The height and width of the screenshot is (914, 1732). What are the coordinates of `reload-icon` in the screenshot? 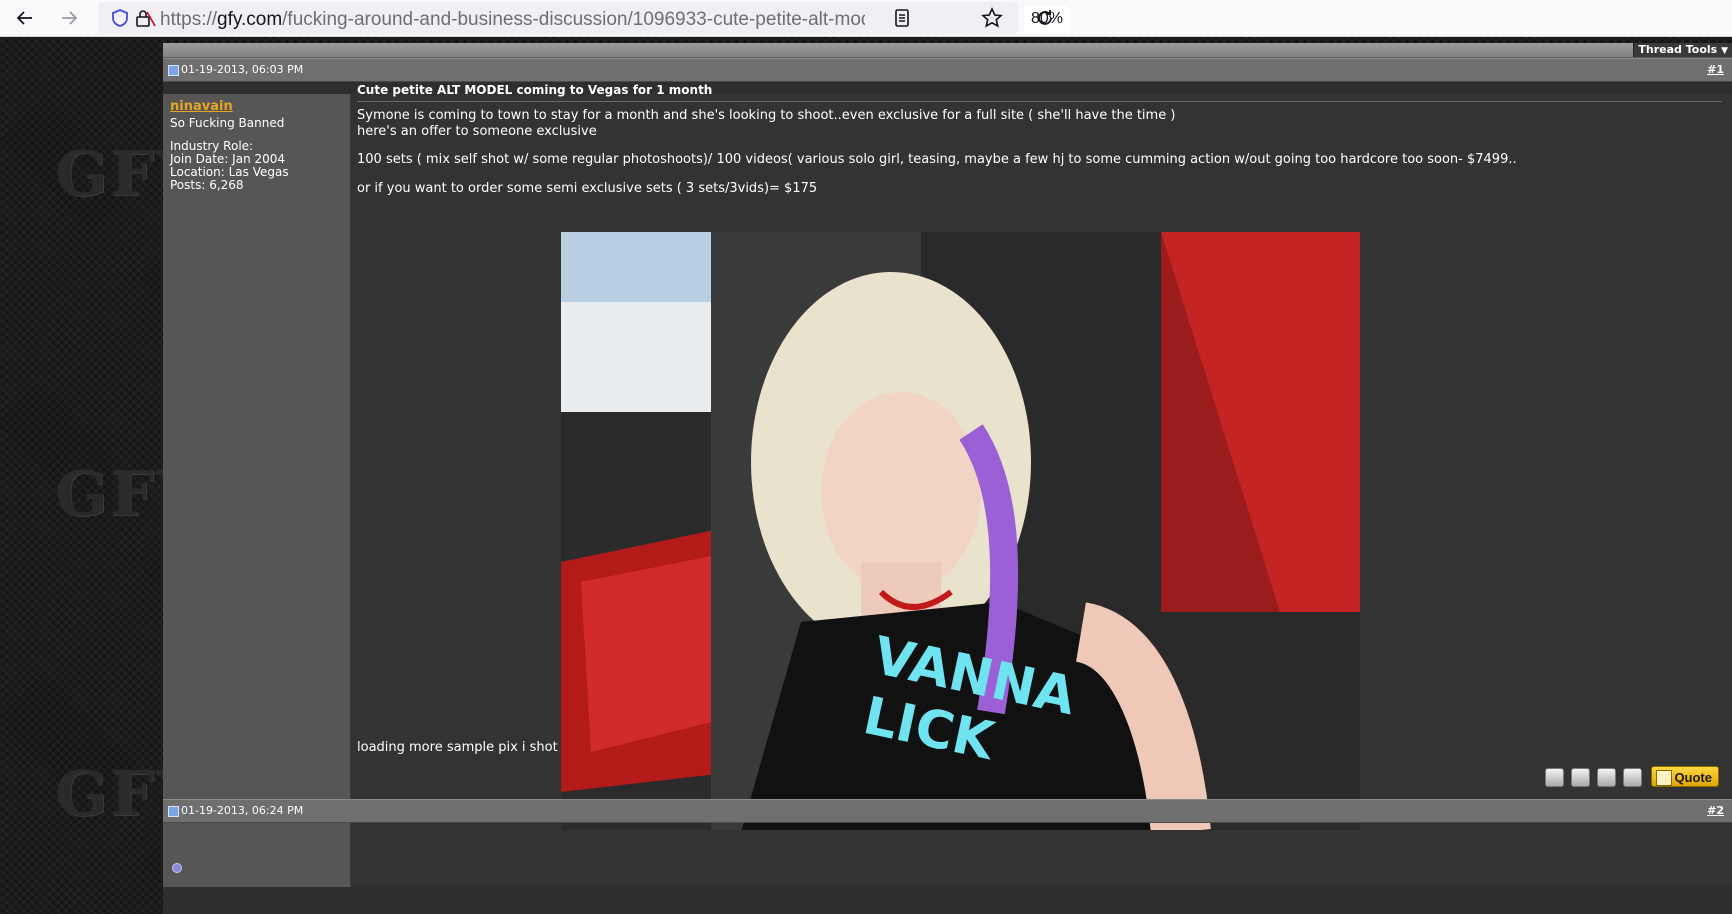 It's located at (1045, 17).